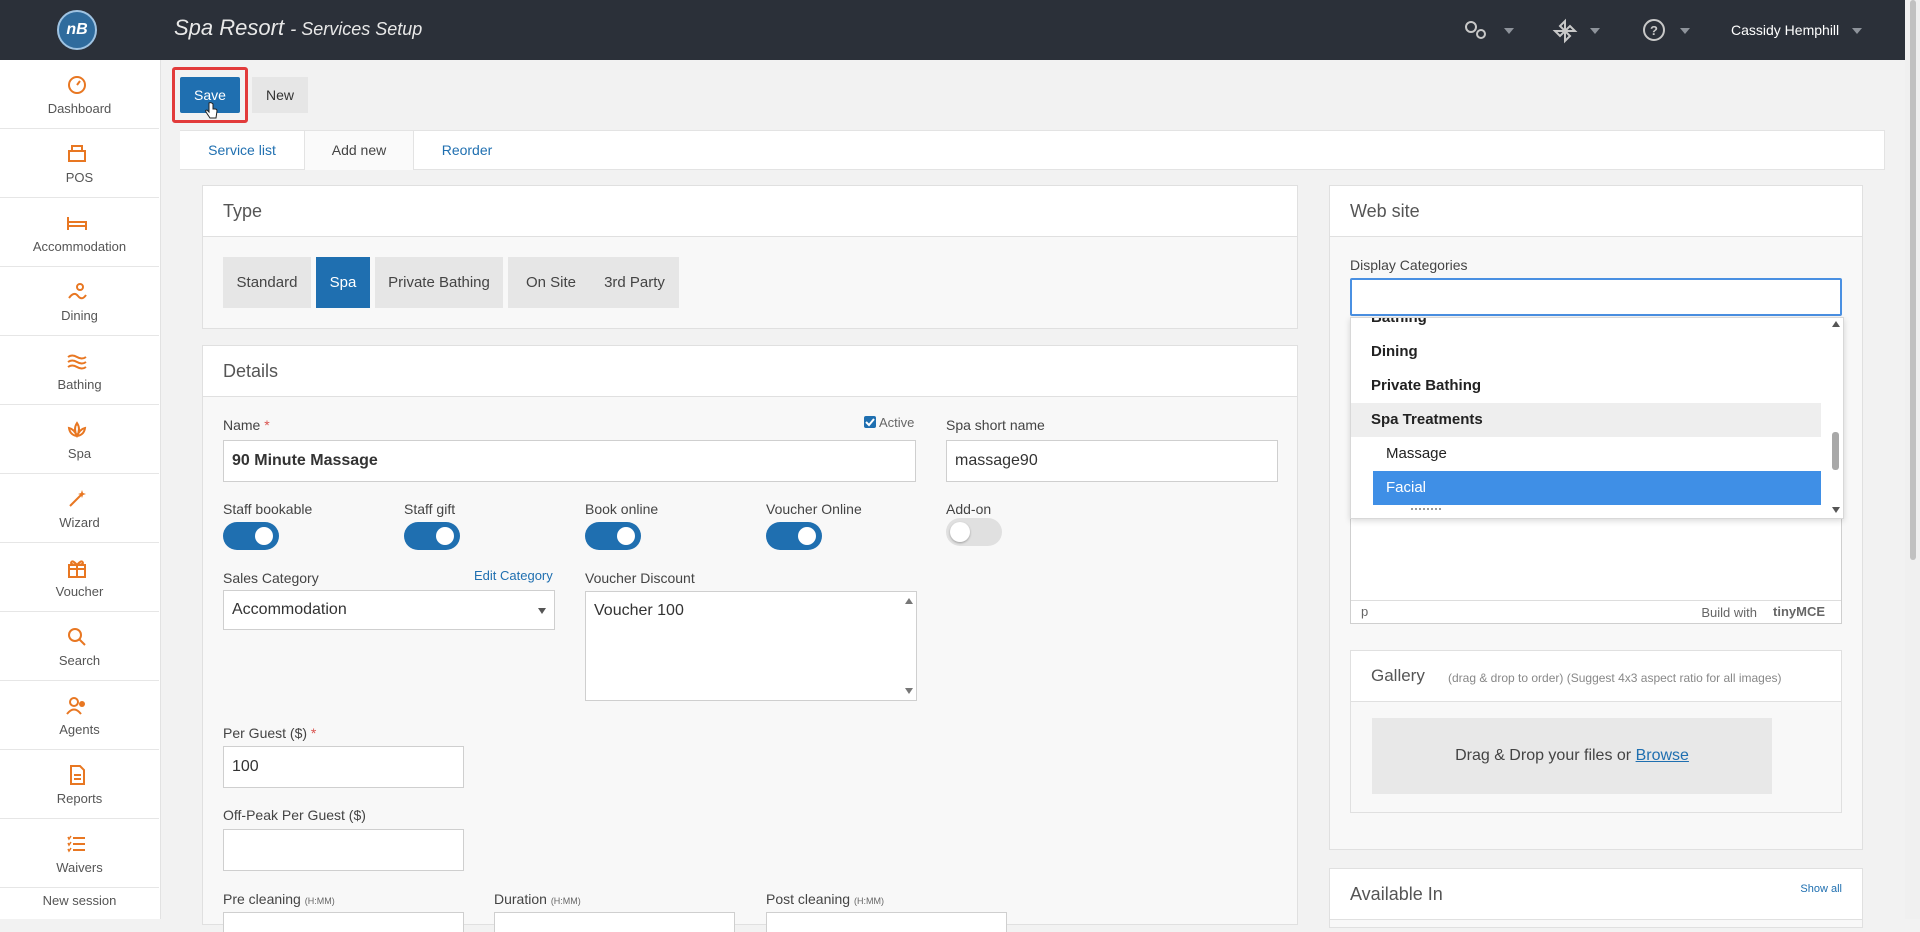 The width and height of the screenshot is (1920, 932). What do you see at coordinates (639, 610) in the screenshot?
I see `voucher-discount-option: Voucher 100` at bounding box center [639, 610].